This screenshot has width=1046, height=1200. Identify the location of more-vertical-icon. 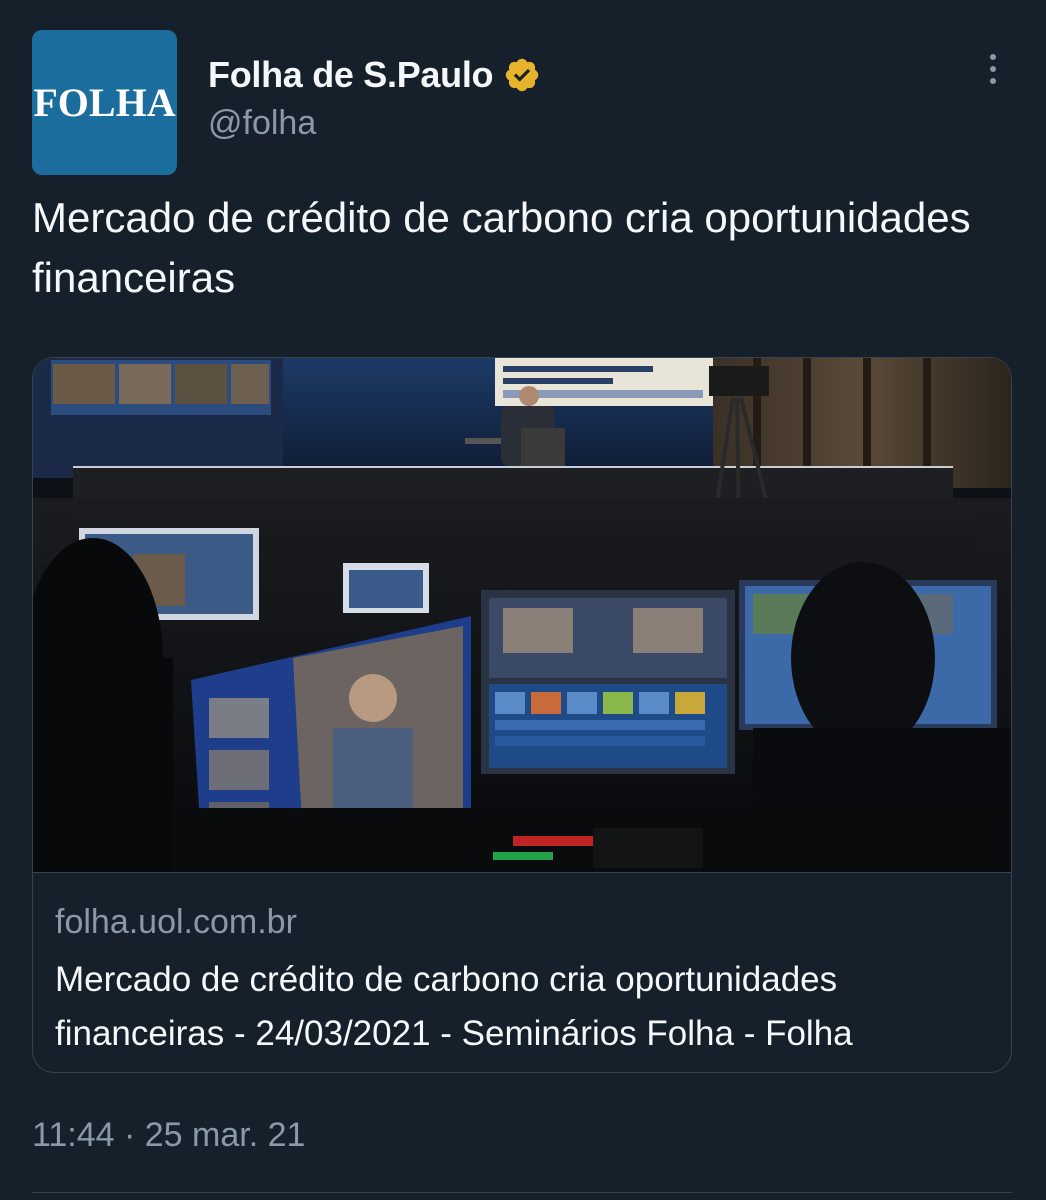
(993, 74).